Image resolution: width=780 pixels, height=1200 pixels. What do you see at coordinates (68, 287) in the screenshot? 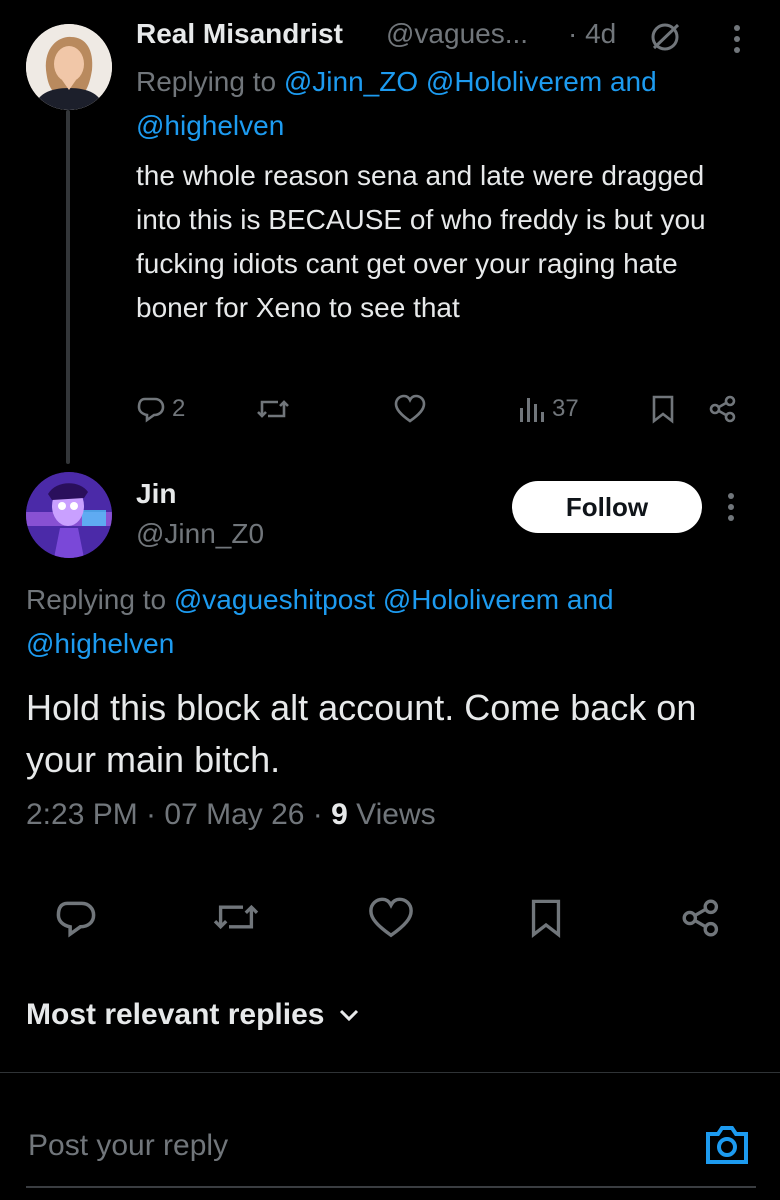
I see `thread-line` at bounding box center [68, 287].